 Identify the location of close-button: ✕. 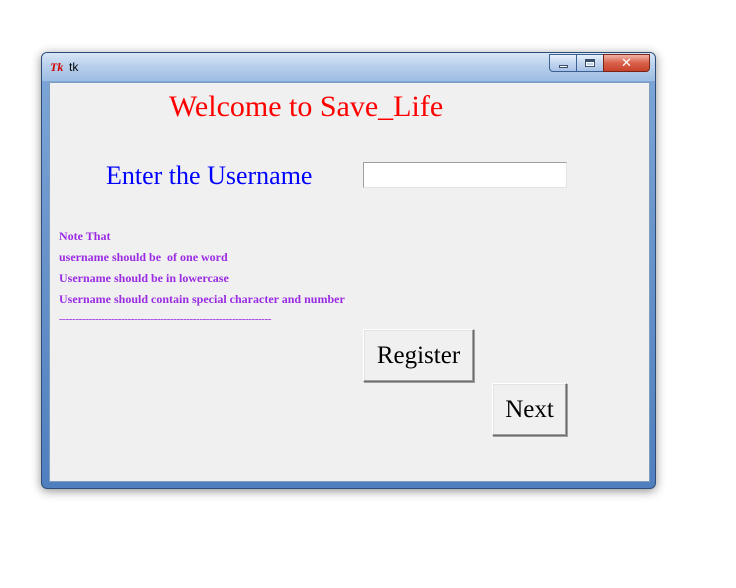
(626, 63).